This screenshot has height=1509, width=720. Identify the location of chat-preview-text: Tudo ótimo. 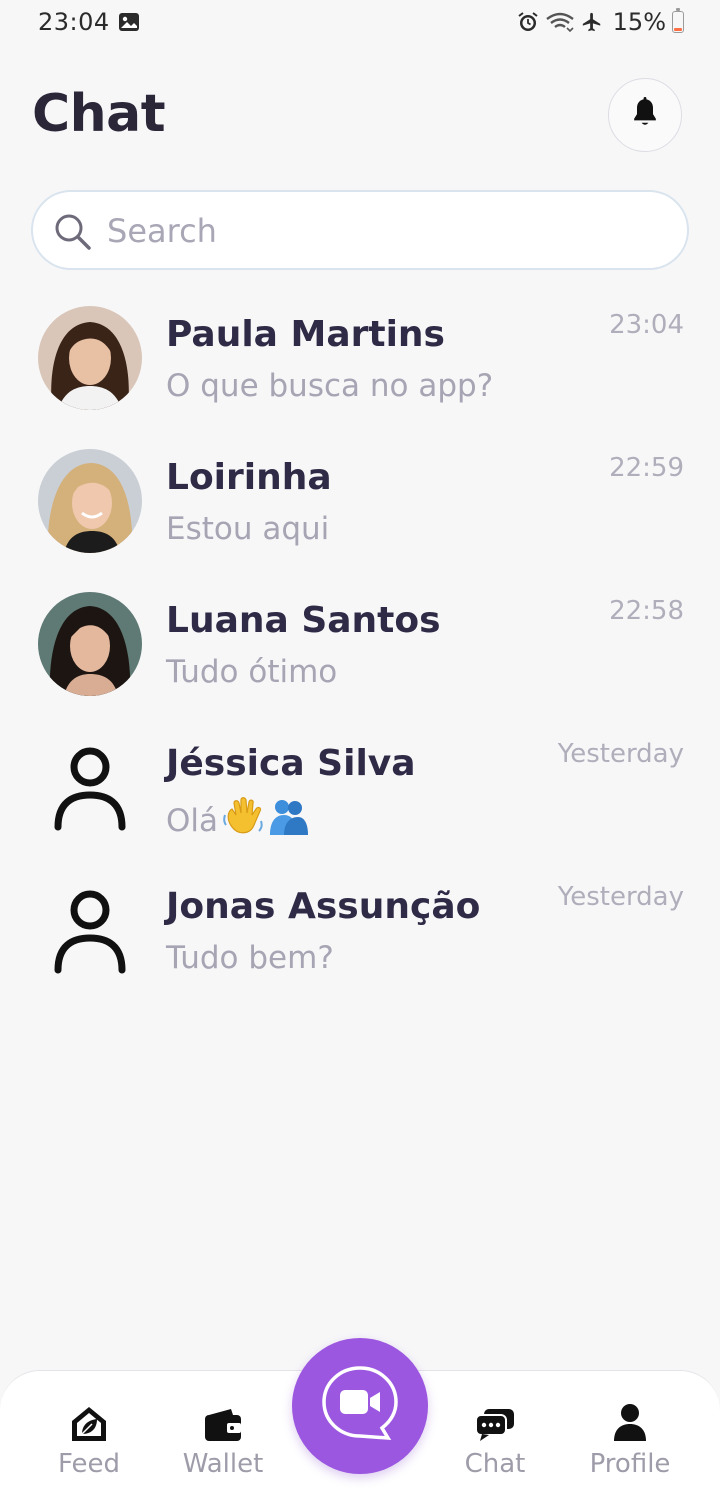
(252, 672).